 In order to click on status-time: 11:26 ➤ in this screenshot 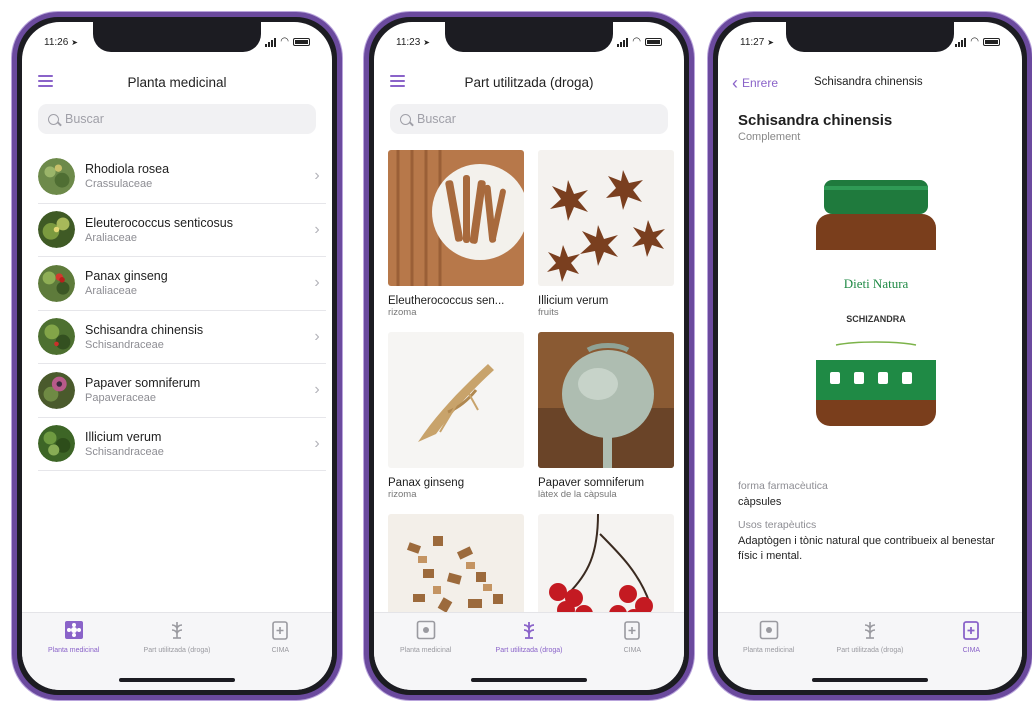, I will do `click(61, 42)`.